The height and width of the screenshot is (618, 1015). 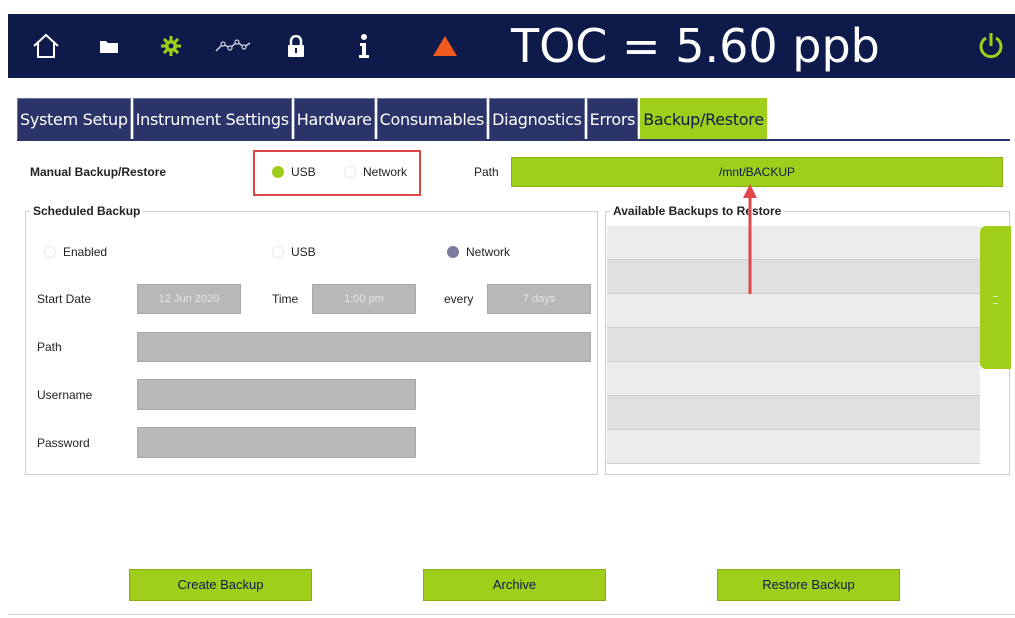 What do you see at coordinates (364, 299) in the screenshot?
I see `time-field: 1:00 pm` at bounding box center [364, 299].